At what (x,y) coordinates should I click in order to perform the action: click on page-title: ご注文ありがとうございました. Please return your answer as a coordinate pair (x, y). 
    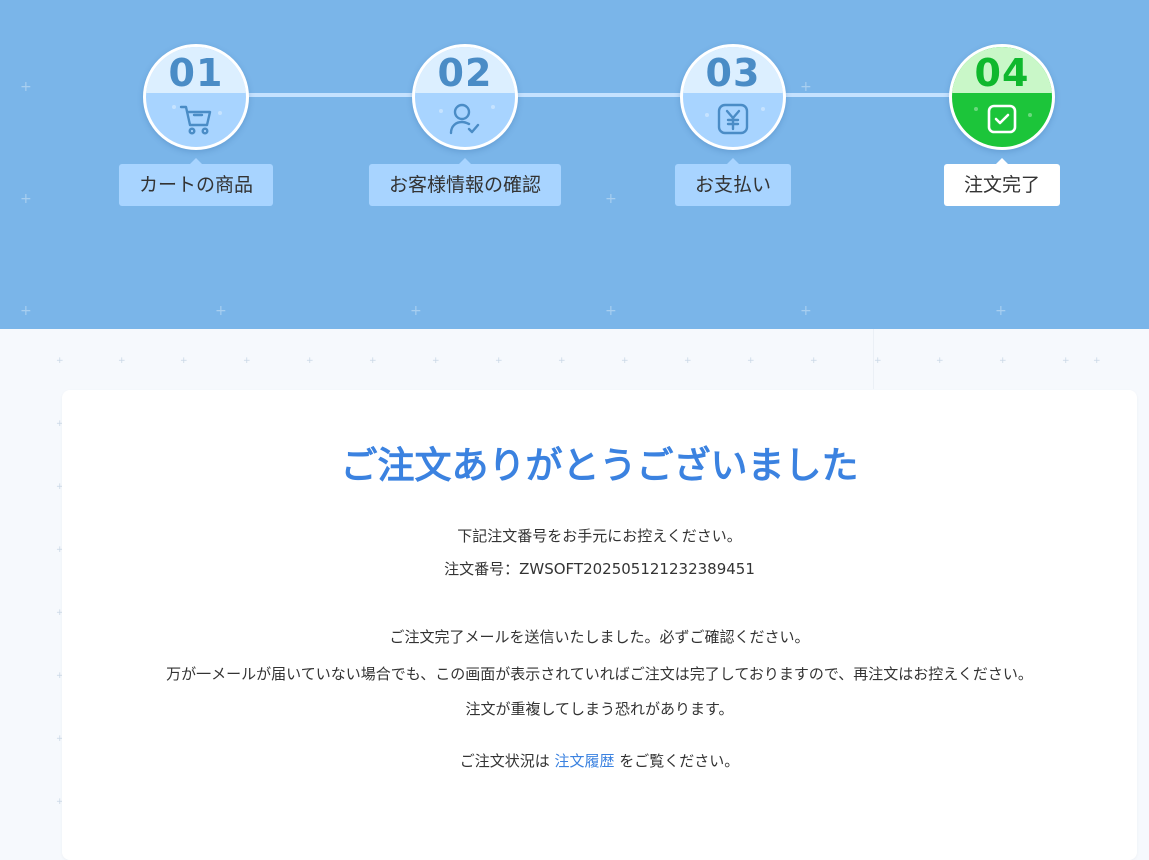
    Looking at the image, I should click on (599, 465).